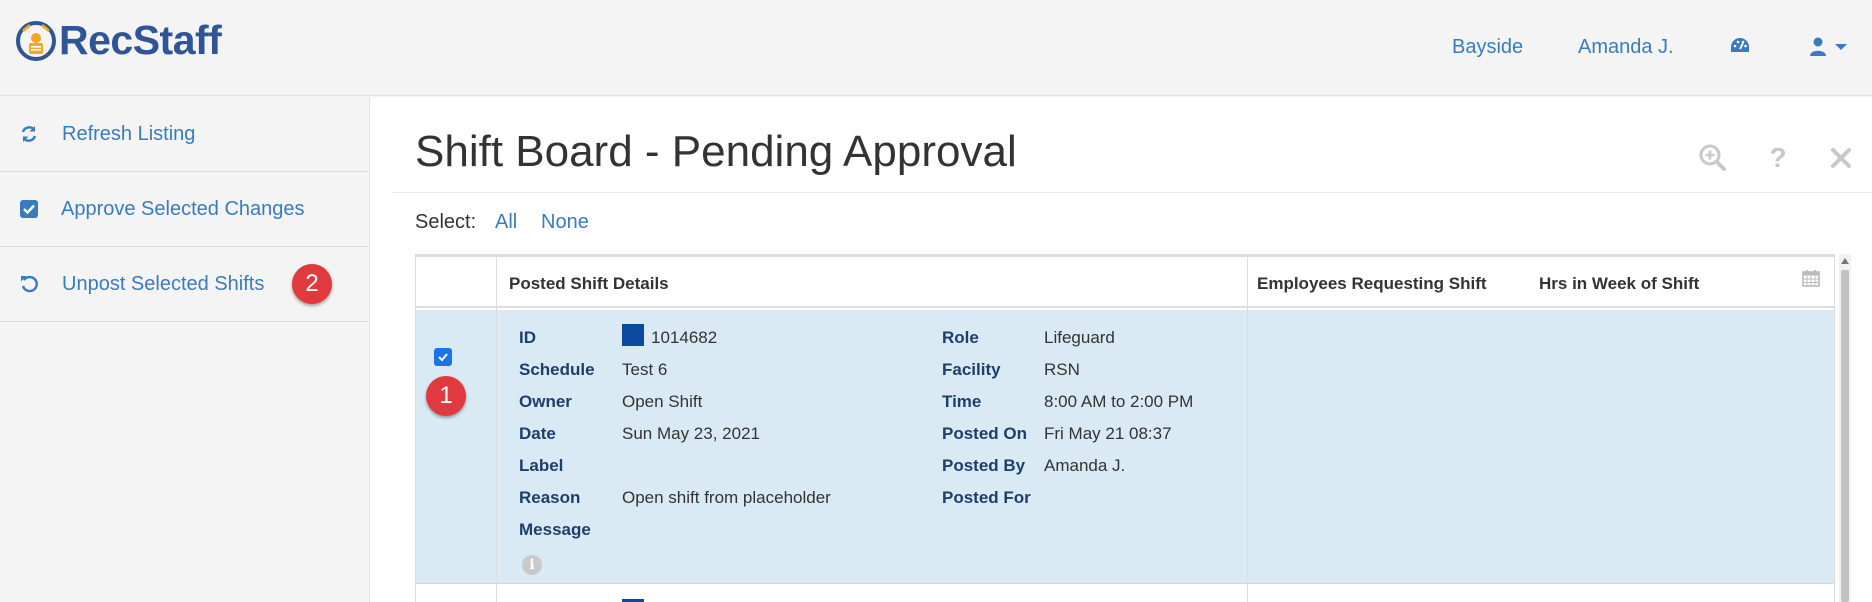 This screenshot has width=1872, height=602. I want to click on detail-label: Posted For, so click(986, 497).